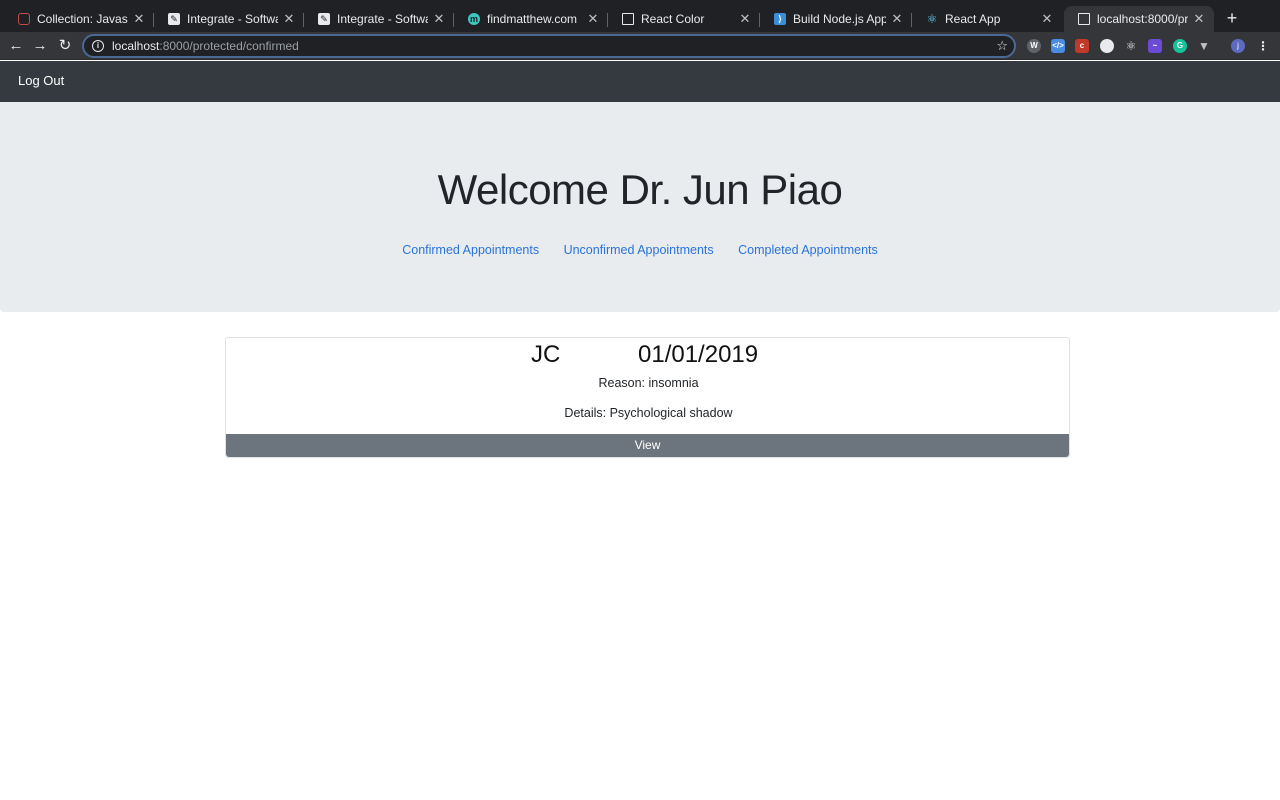 Image resolution: width=1280 pixels, height=800 pixels. What do you see at coordinates (1204, 46) in the screenshot?
I see `vue-devtools-icon: ▼` at bounding box center [1204, 46].